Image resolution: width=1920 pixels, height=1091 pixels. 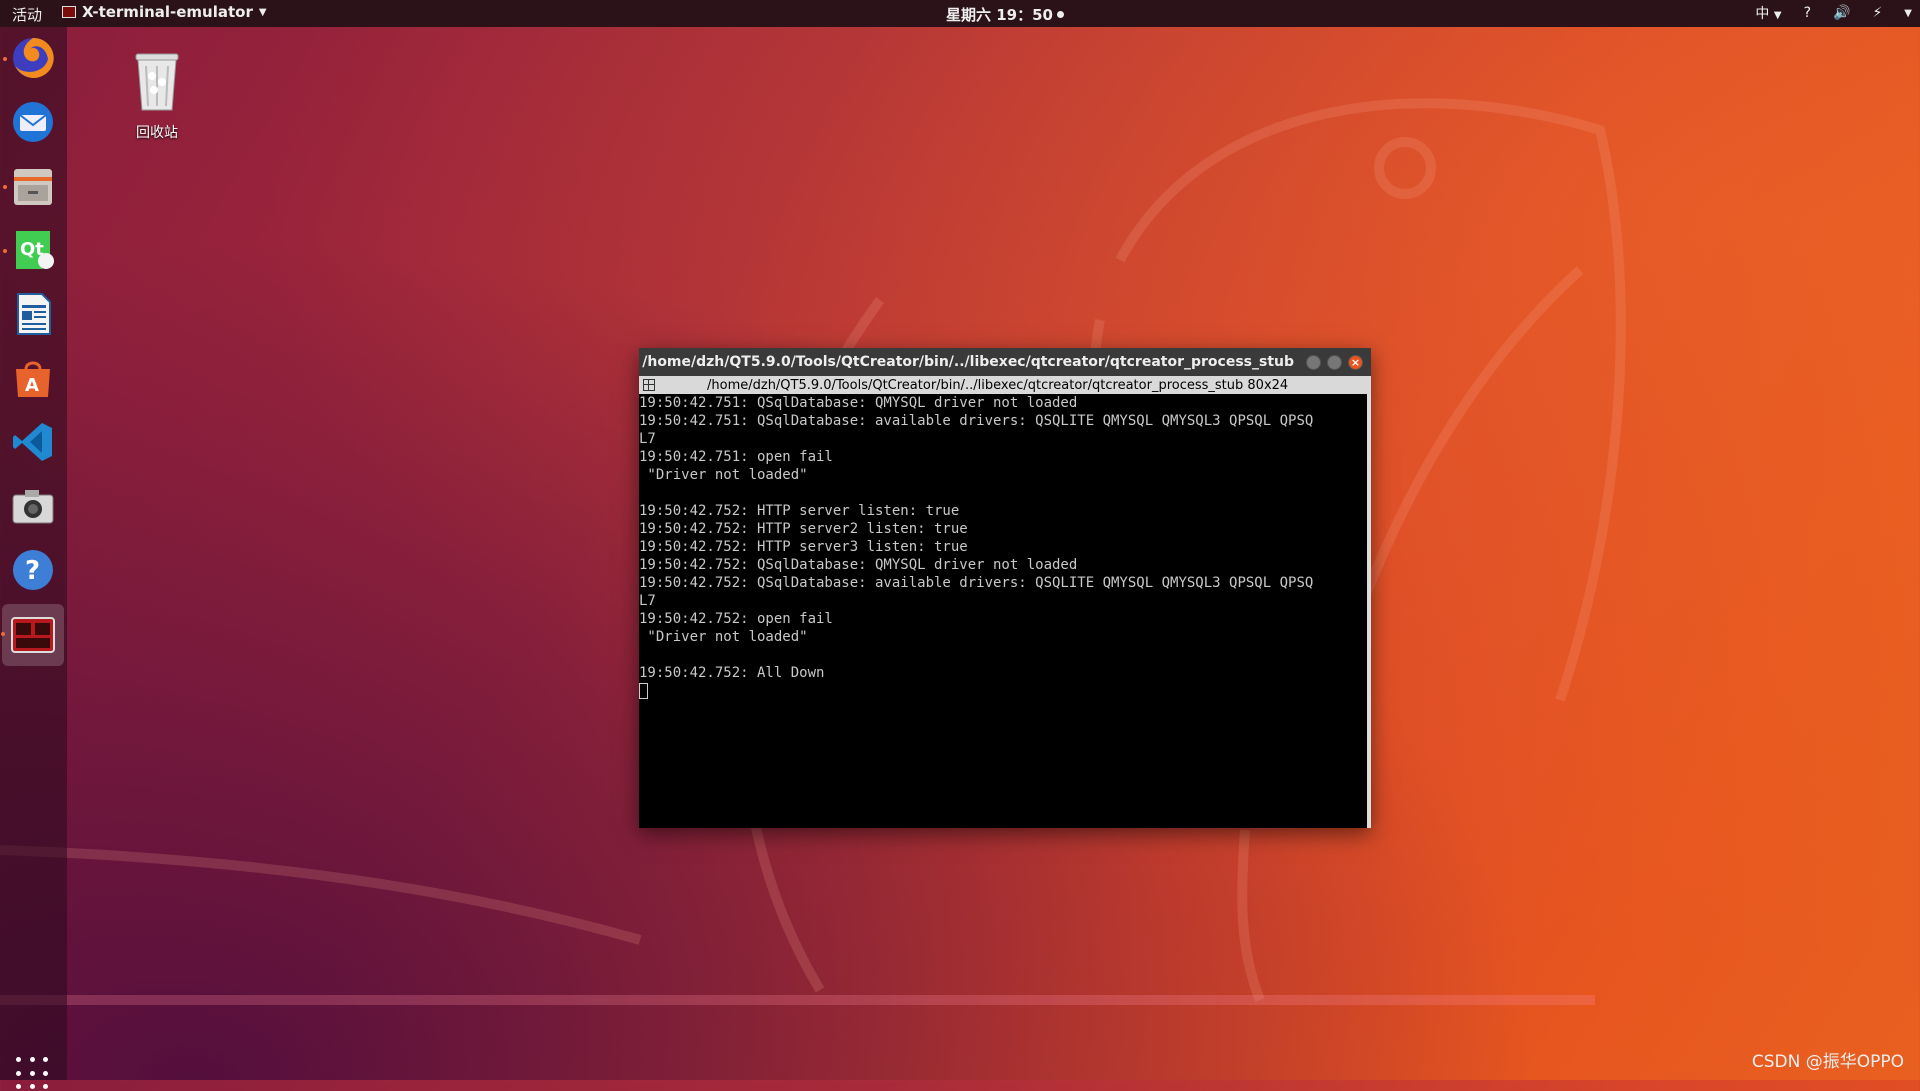 What do you see at coordinates (649, 385) in the screenshot?
I see `window-menu-icon` at bounding box center [649, 385].